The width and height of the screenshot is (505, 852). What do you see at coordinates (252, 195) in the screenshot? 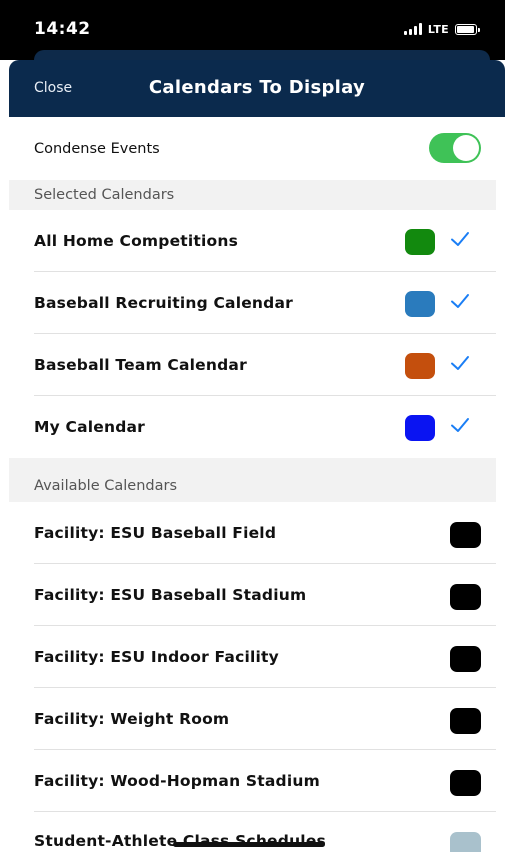
I see `selected-calendars-header: Selected Calendars` at bounding box center [252, 195].